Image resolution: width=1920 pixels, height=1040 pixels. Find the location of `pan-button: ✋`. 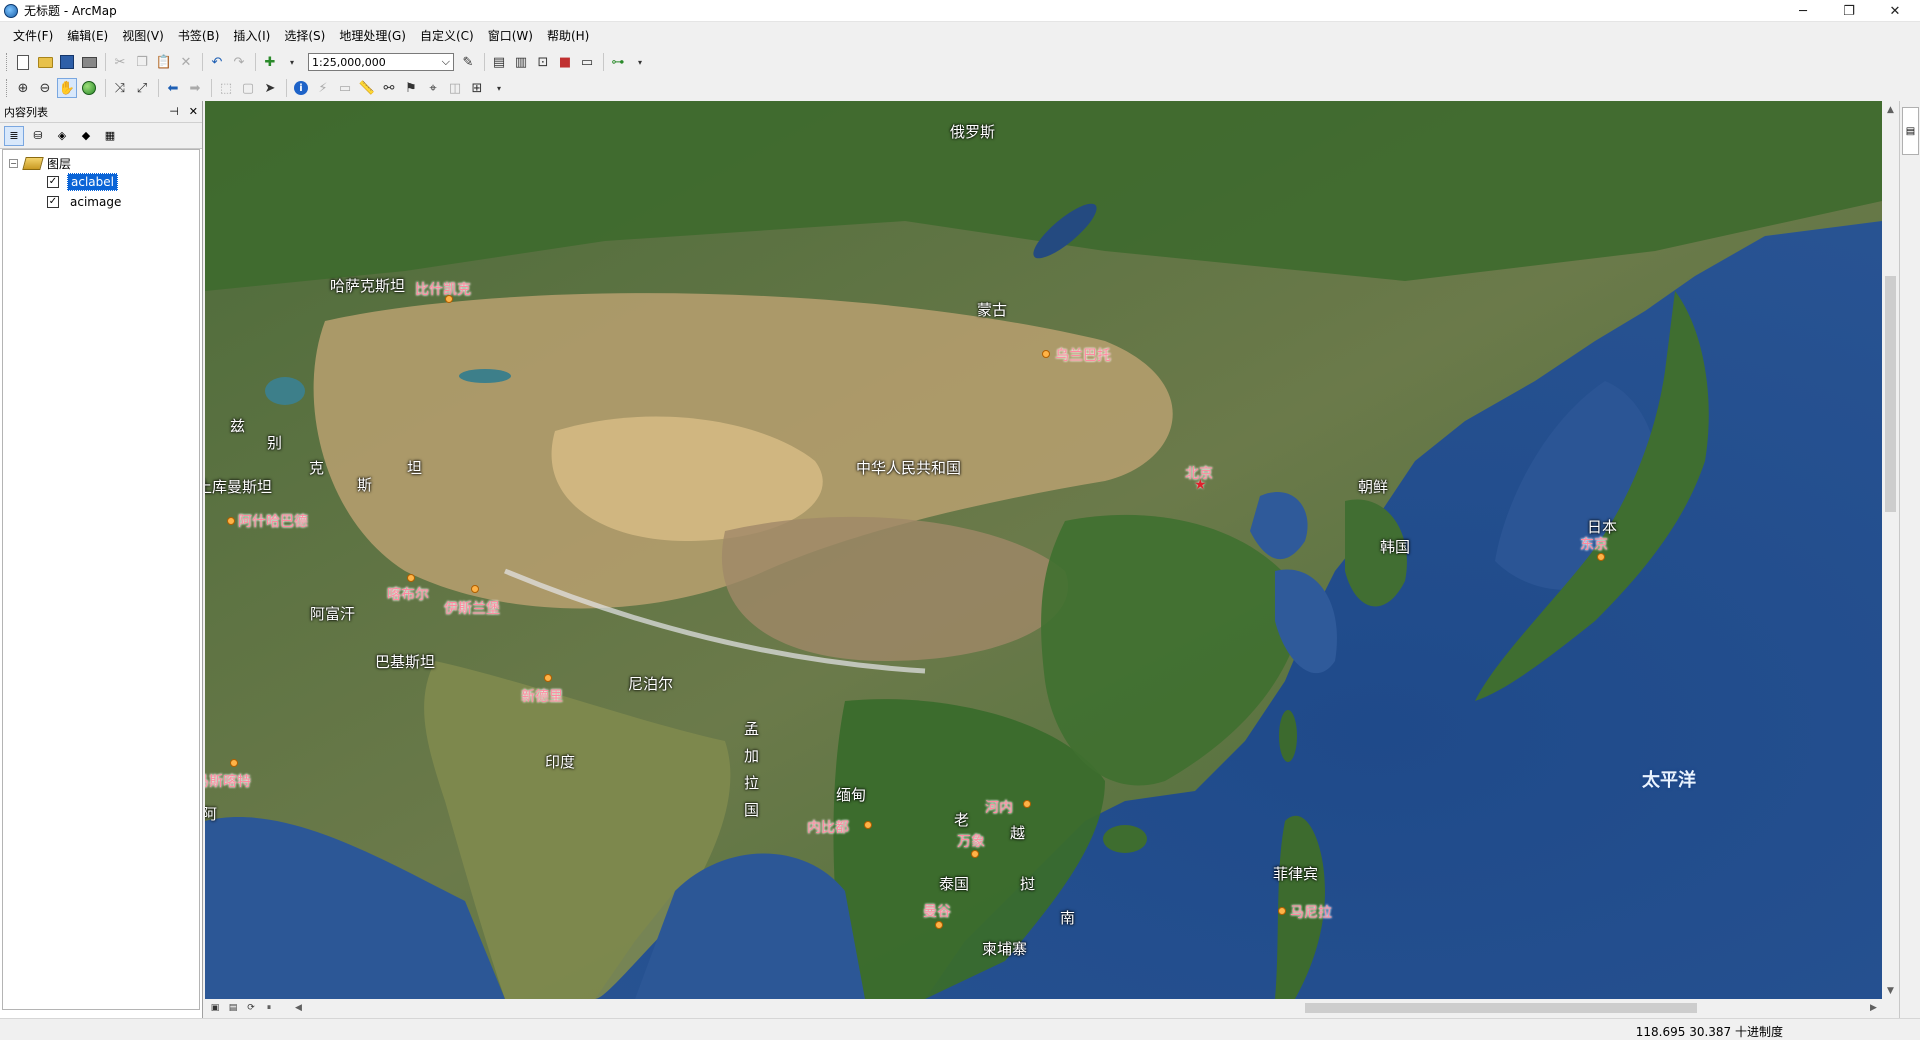

pan-button: ✋ is located at coordinates (67, 88).